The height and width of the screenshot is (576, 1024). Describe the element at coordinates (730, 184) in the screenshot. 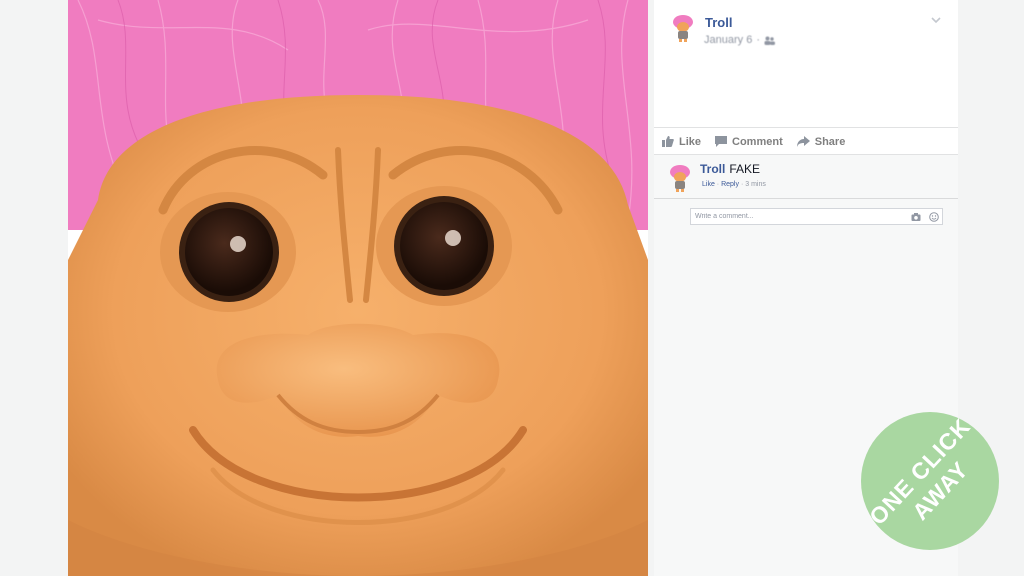

I see `comment-reply-link: Reply` at that location.